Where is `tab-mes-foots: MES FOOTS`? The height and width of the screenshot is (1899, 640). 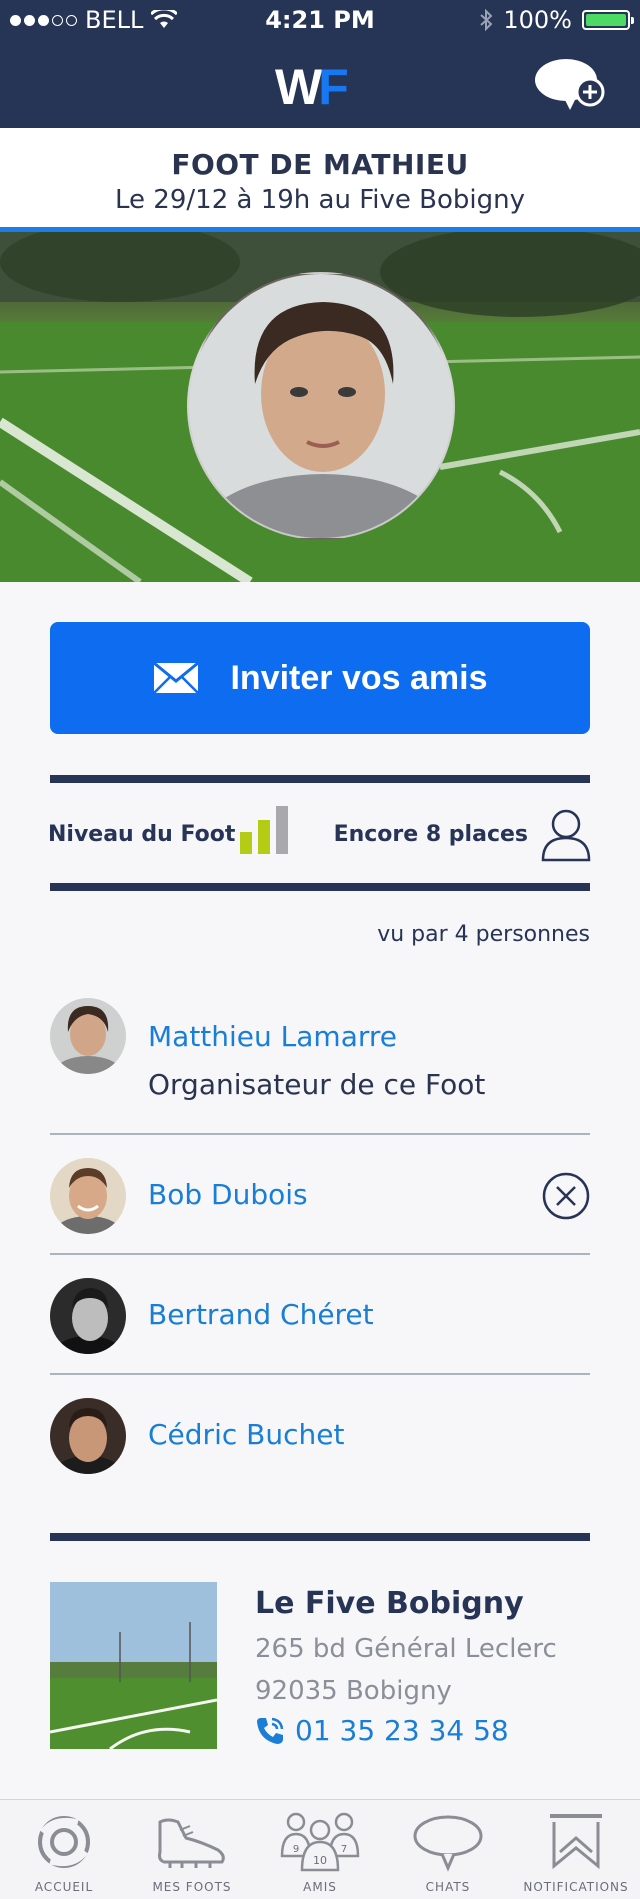 tab-mes-foots: MES FOOTS is located at coordinates (192, 1849).